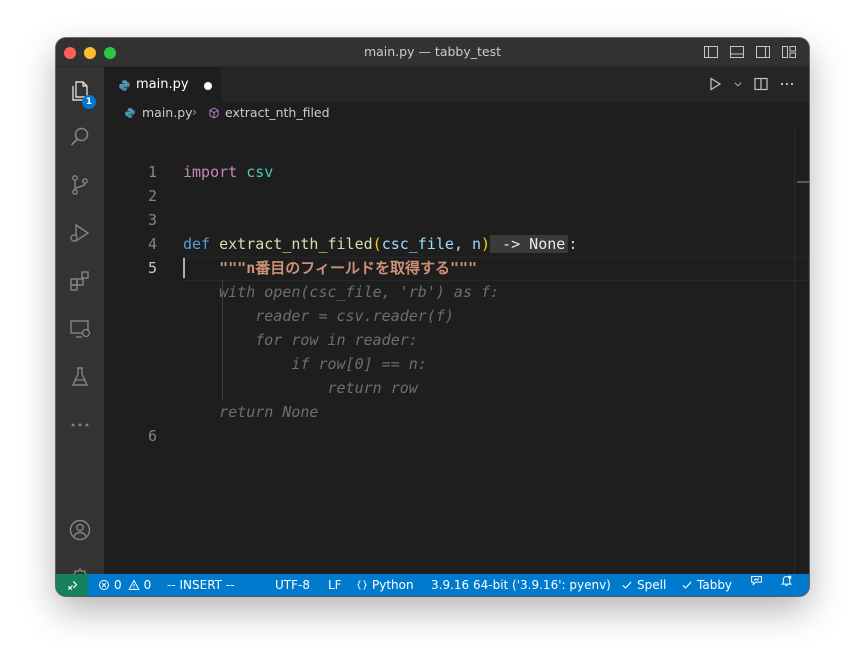 This screenshot has width=865, height=670. Describe the element at coordinates (133, 584) in the screenshot. I see `warning-icon` at that location.